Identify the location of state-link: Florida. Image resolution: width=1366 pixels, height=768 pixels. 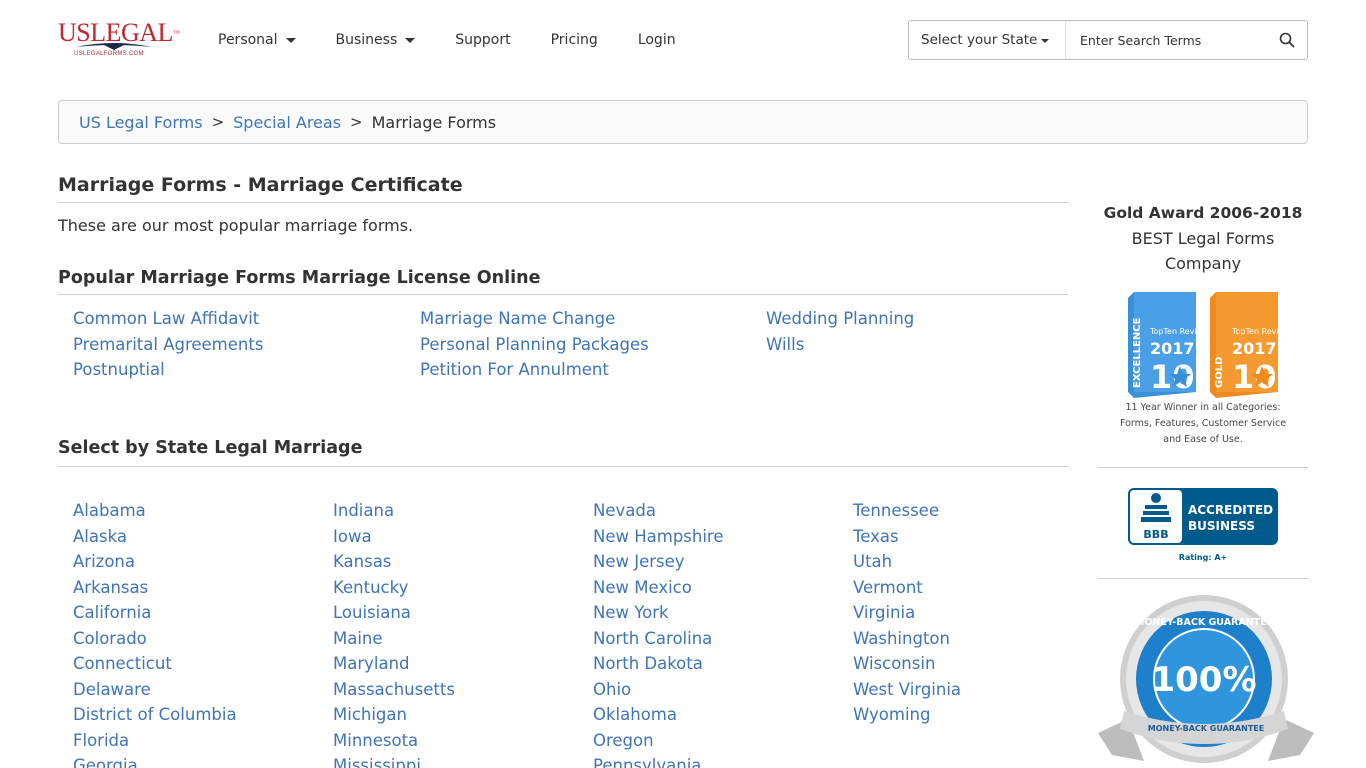
(203, 741).